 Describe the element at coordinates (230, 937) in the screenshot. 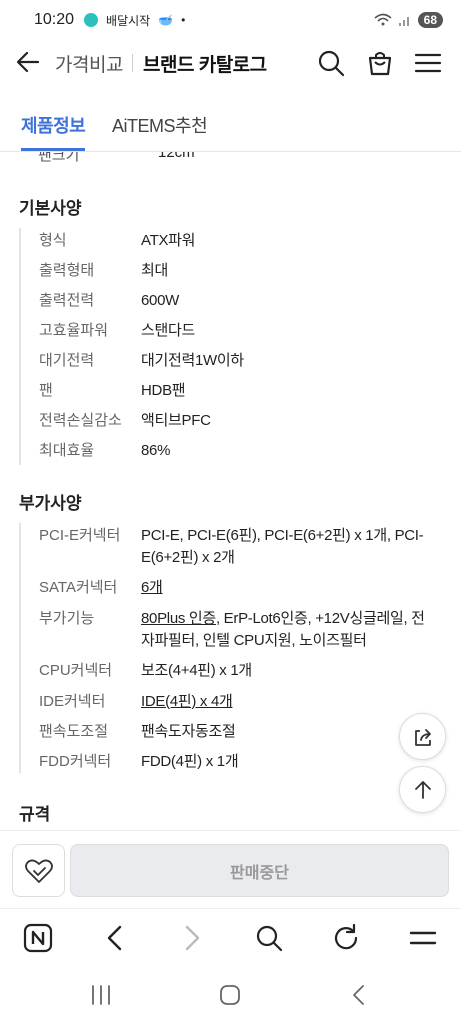

I see `browser-toolbar` at that location.